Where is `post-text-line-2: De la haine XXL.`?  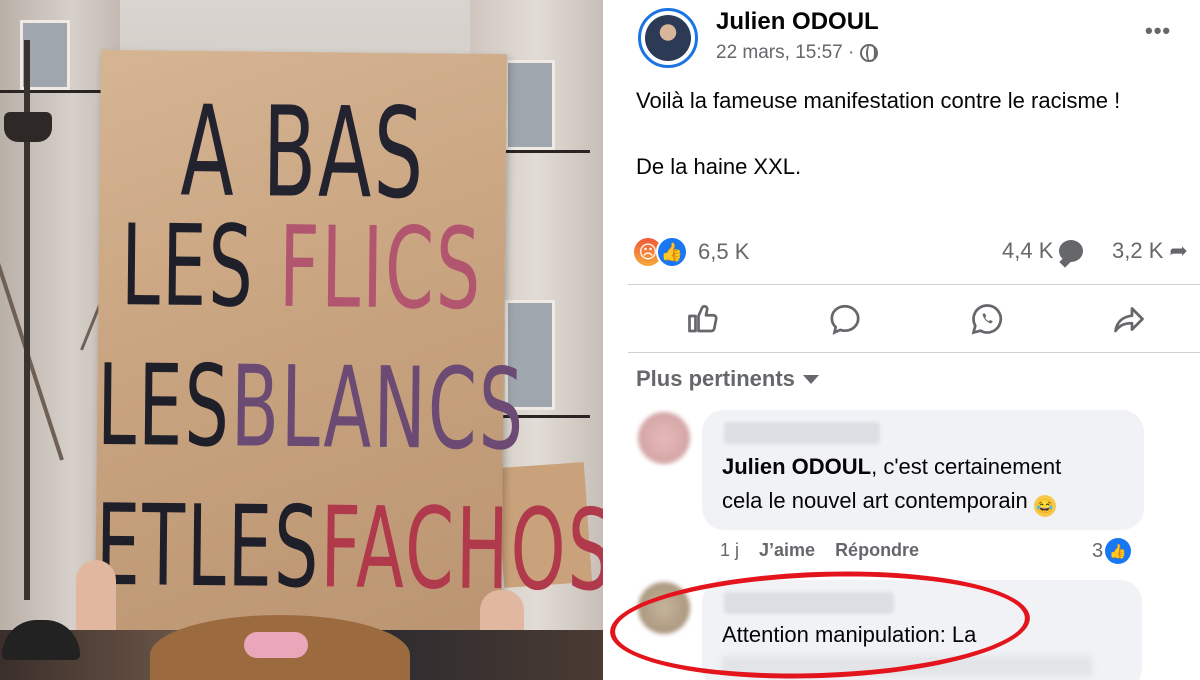
post-text-line-2: De la haine XXL. is located at coordinates (719, 166).